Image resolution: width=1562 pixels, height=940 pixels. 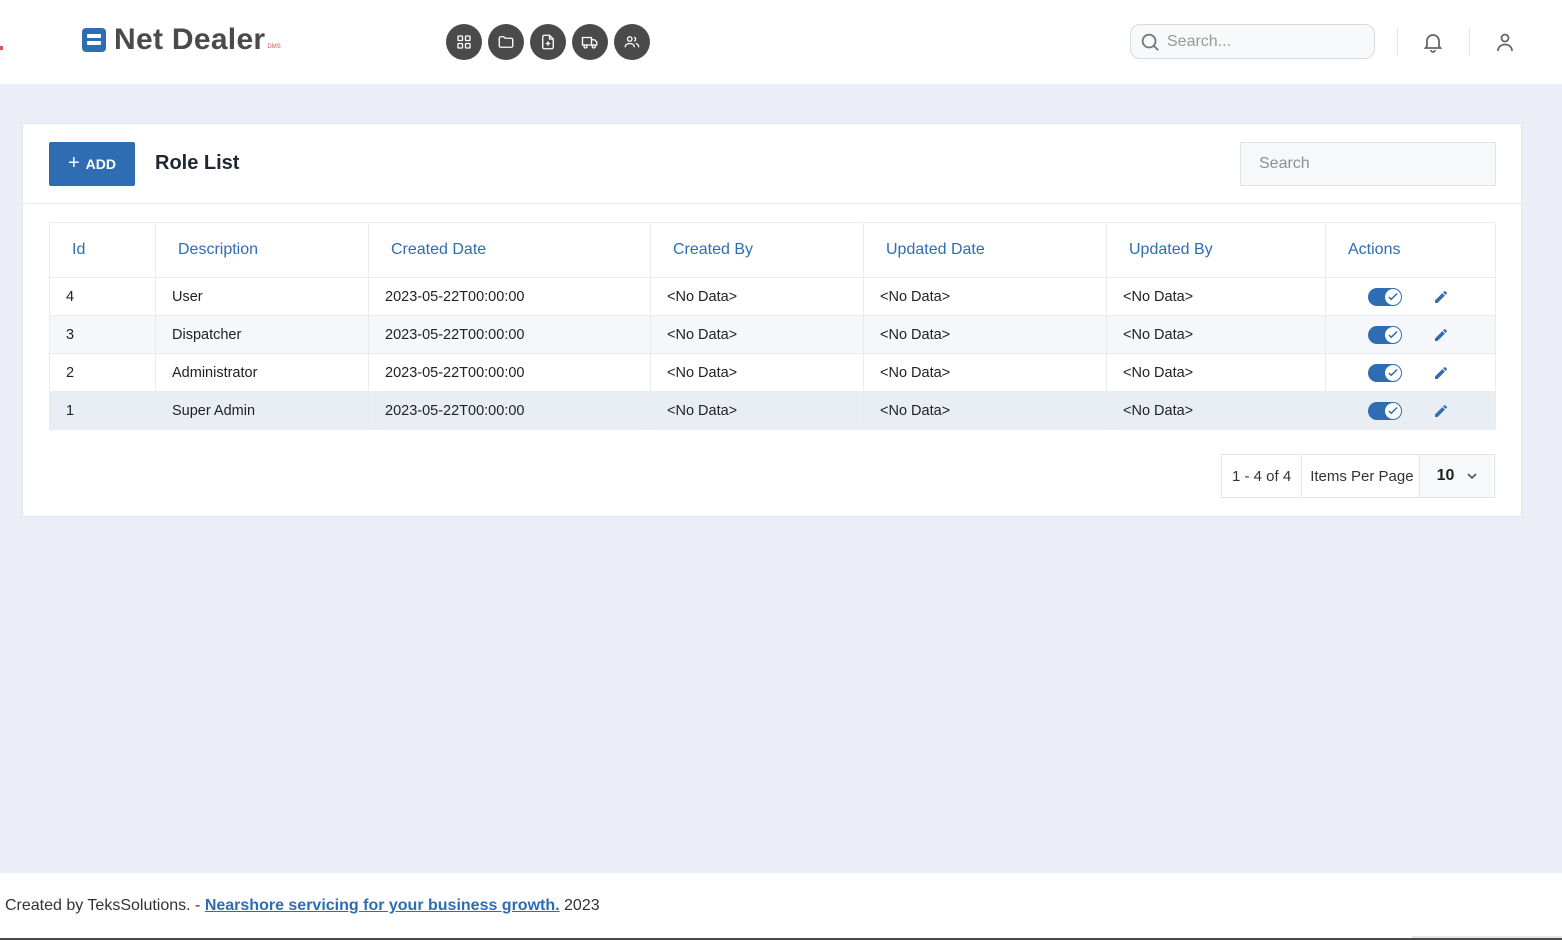 I want to click on page-size-select: 10, so click(x=1455, y=476).